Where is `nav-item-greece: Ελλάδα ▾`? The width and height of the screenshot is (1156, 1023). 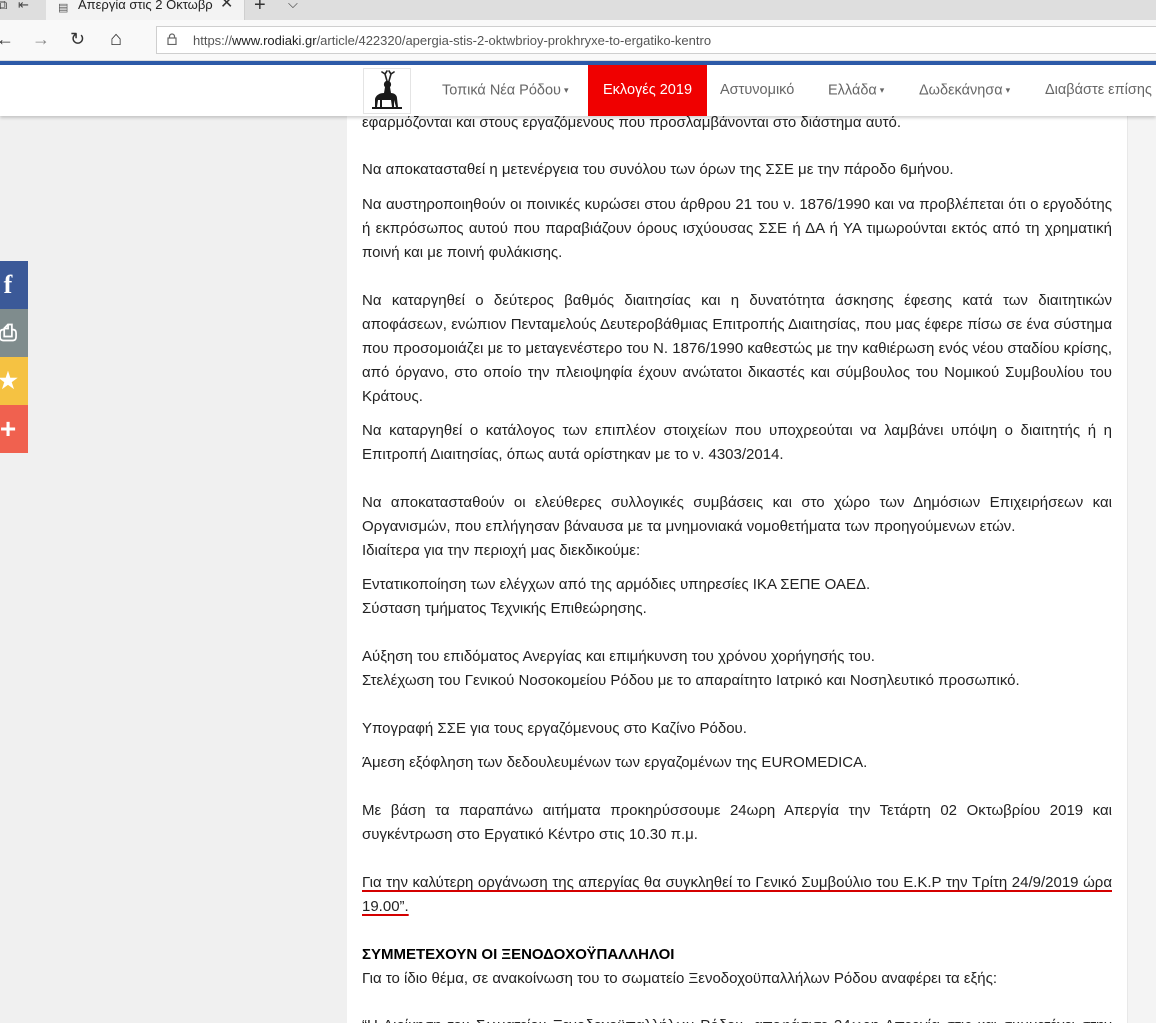 nav-item-greece: Ελλάδα ▾ is located at coordinates (856, 90).